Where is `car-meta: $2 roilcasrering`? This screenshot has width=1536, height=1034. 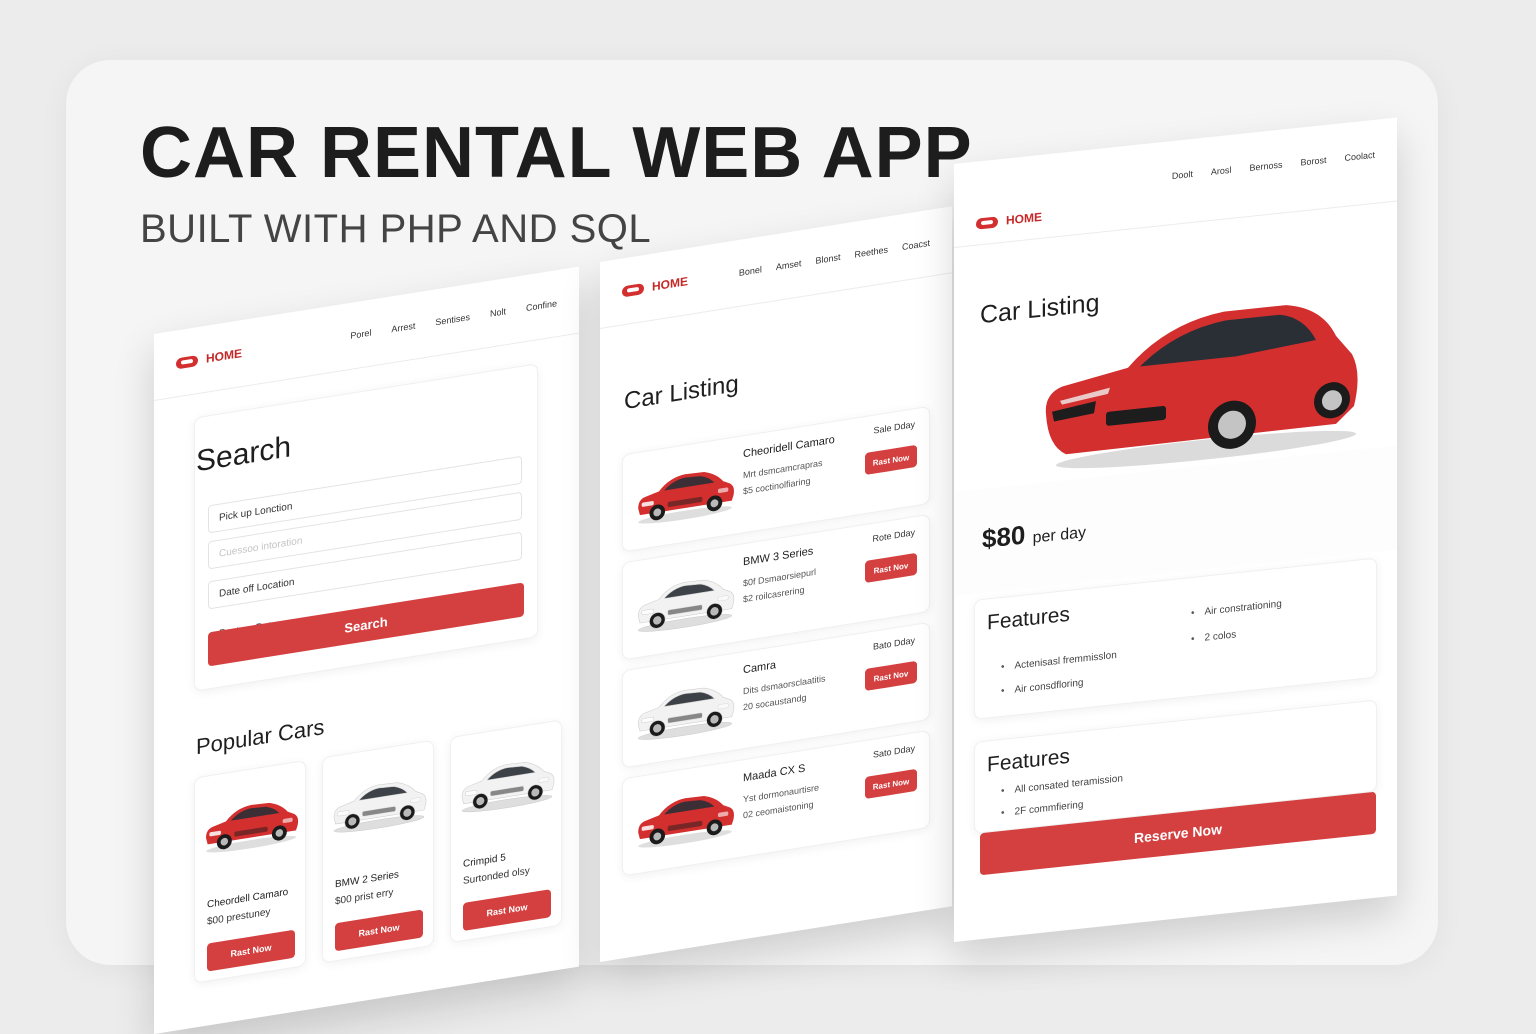
car-meta: $2 roilcasrering is located at coordinates (774, 594).